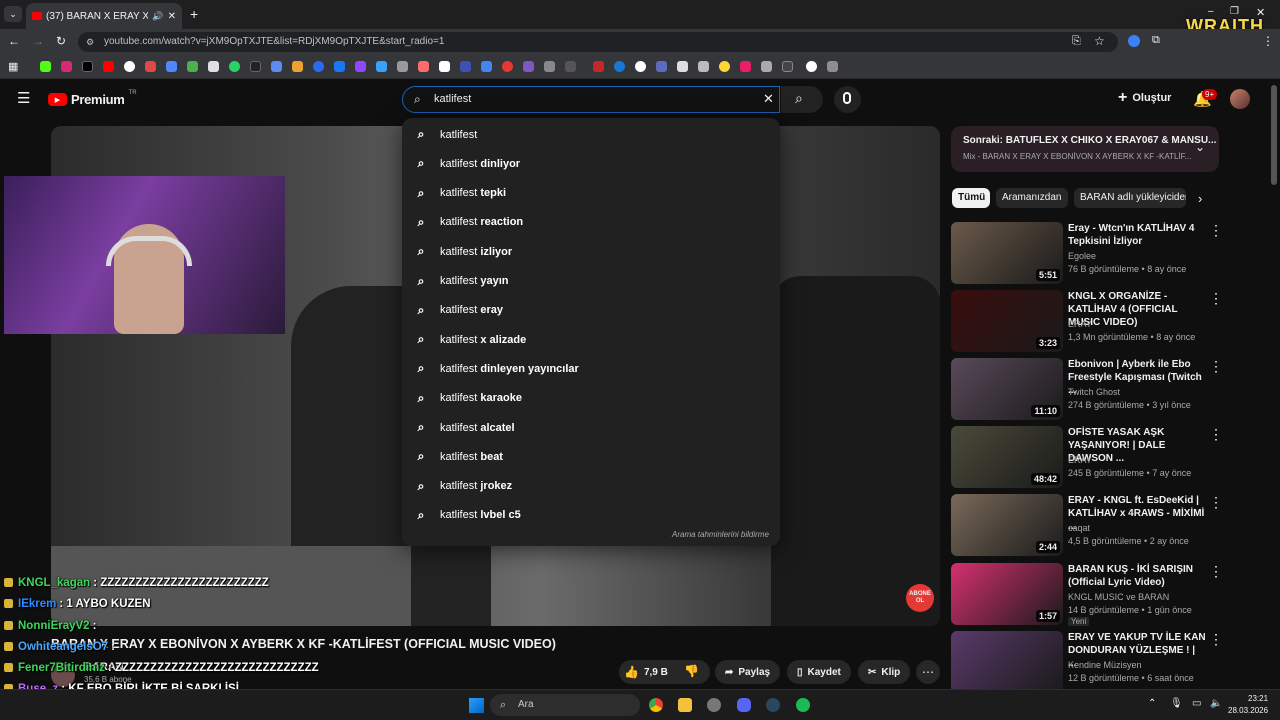  Describe the element at coordinates (591, 310) in the screenshot. I see `suggestion-item: ⌕ katlifest eray` at that location.